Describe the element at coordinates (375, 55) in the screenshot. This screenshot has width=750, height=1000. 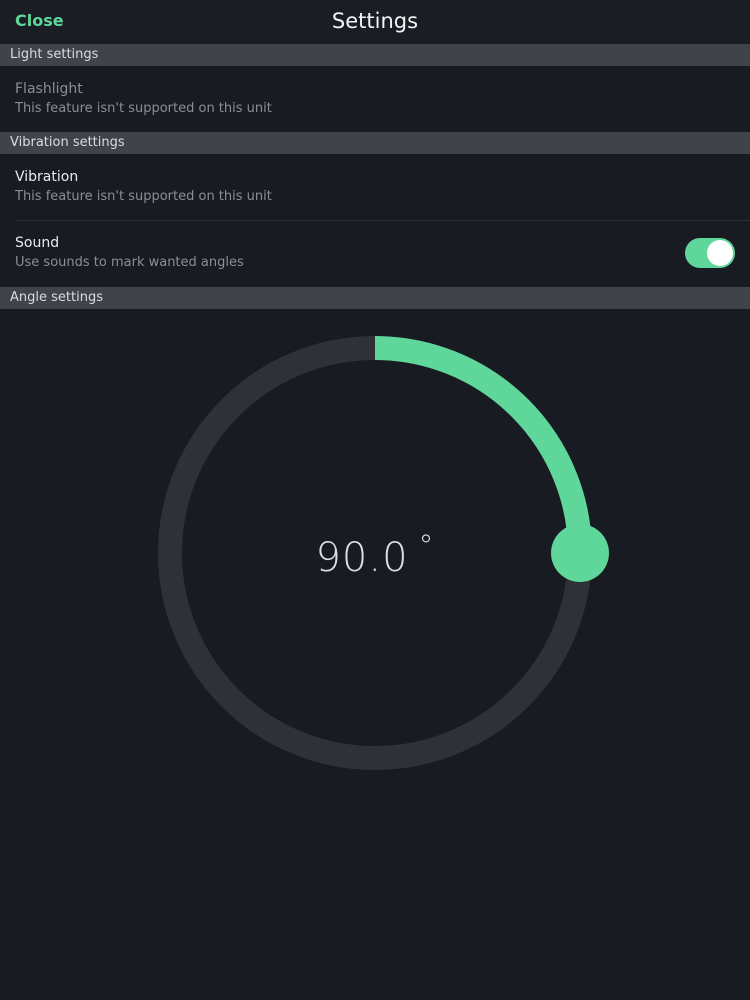
I see `section-header-light: Light settings` at that location.